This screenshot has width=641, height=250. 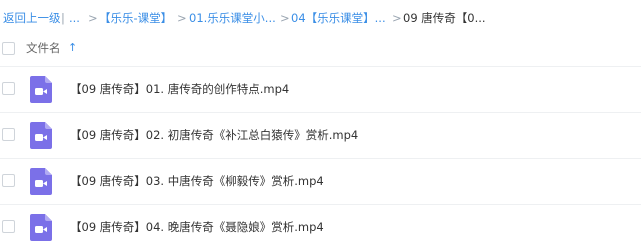 I want to click on breadcrumb-item-lele-ketang: 【乐乐-课堂】, so click(x=135, y=18).